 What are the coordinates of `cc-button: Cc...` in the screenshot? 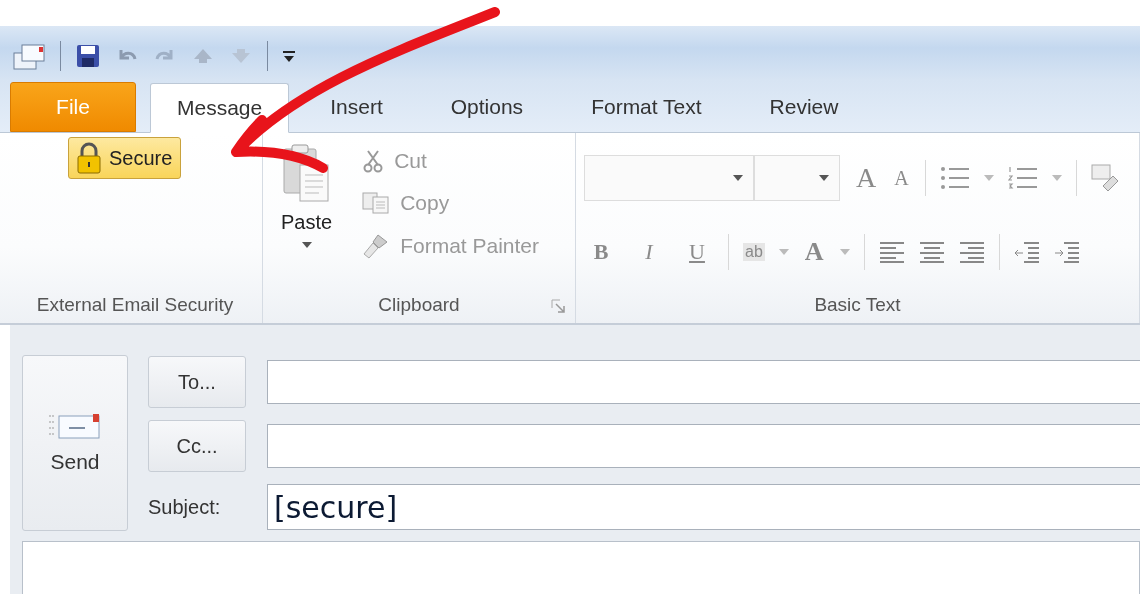 It's located at (197, 446).